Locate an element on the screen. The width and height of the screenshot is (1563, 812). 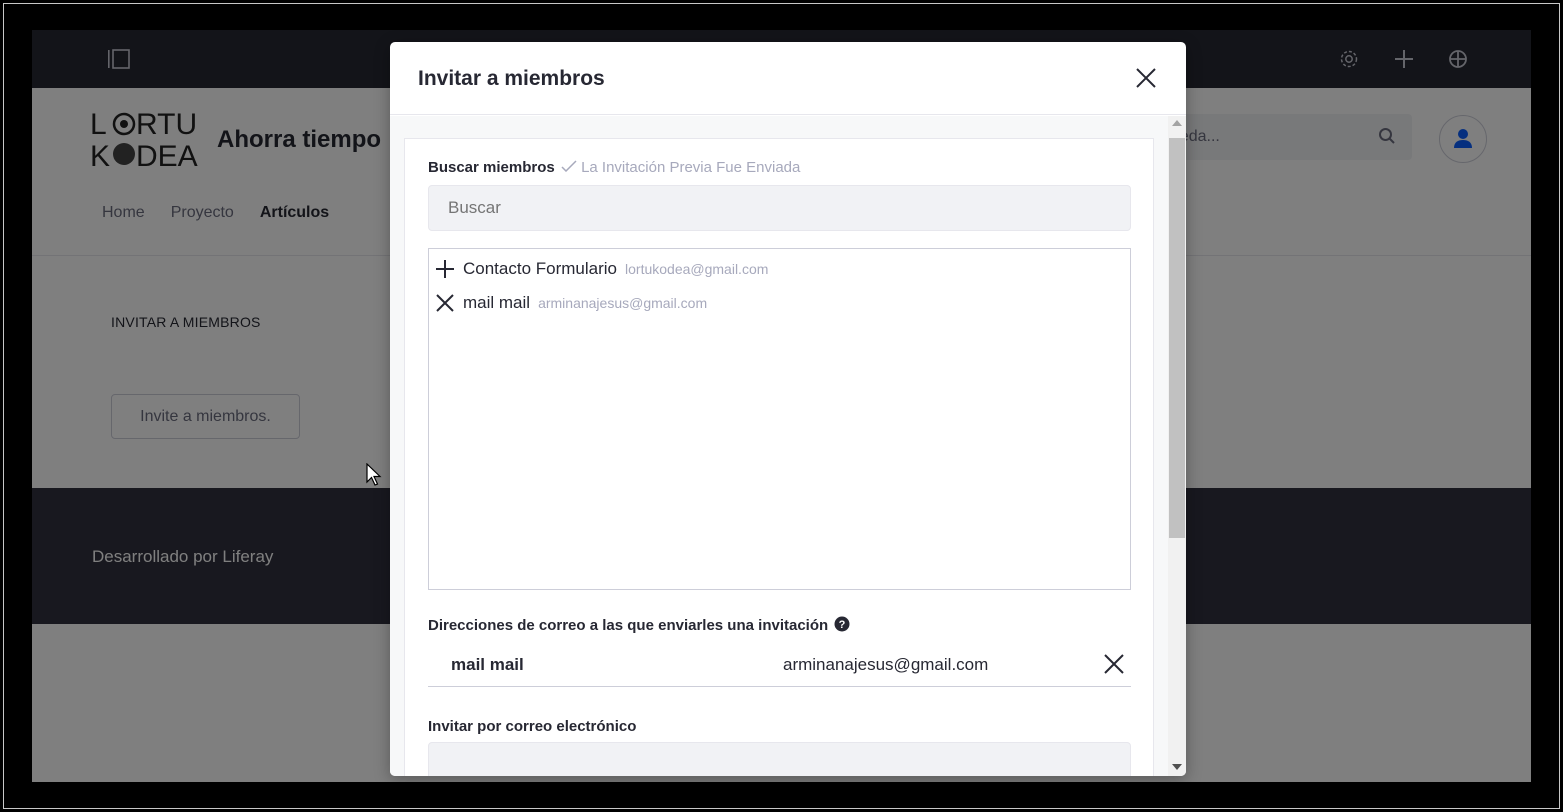
scroll-up-arrow-icon is located at coordinates (1177, 123).